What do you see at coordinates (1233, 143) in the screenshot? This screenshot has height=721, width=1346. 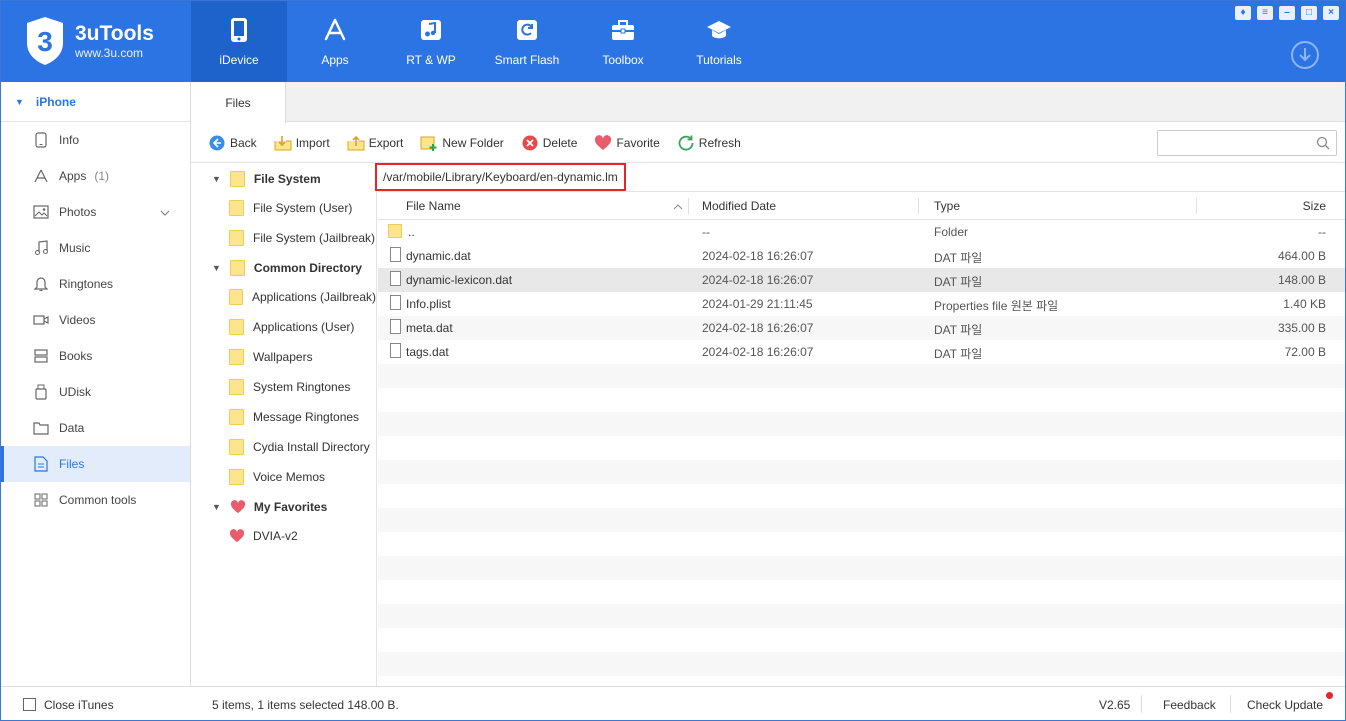 I see `search-input` at bounding box center [1233, 143].